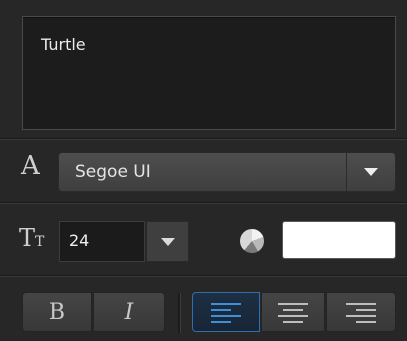 Image resolution: width=407 pixels, height=341 pixels. I want to click on align-left-icon, so click(226, 312).